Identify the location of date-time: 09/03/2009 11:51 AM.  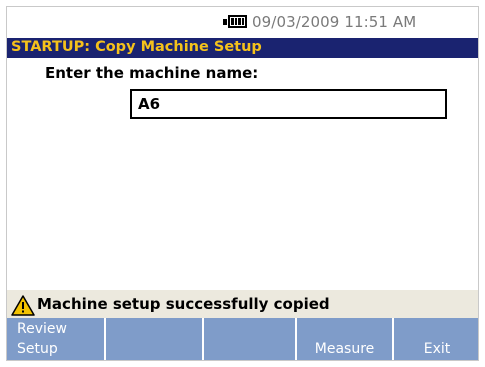
(334, 22).